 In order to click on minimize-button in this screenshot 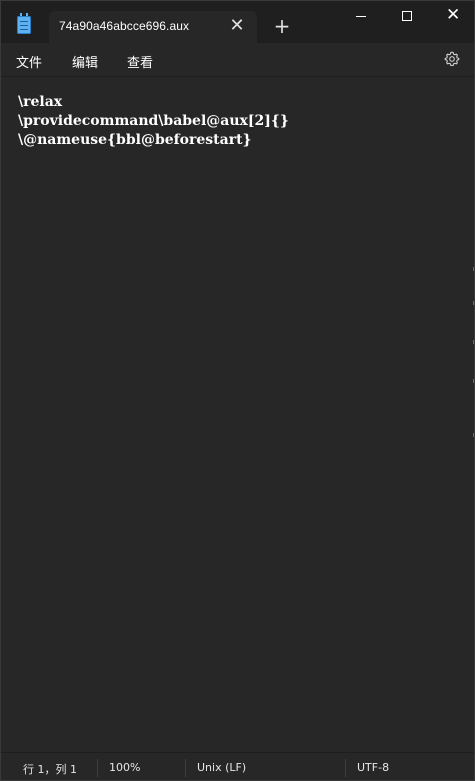, I will do `click(361, 17)`.